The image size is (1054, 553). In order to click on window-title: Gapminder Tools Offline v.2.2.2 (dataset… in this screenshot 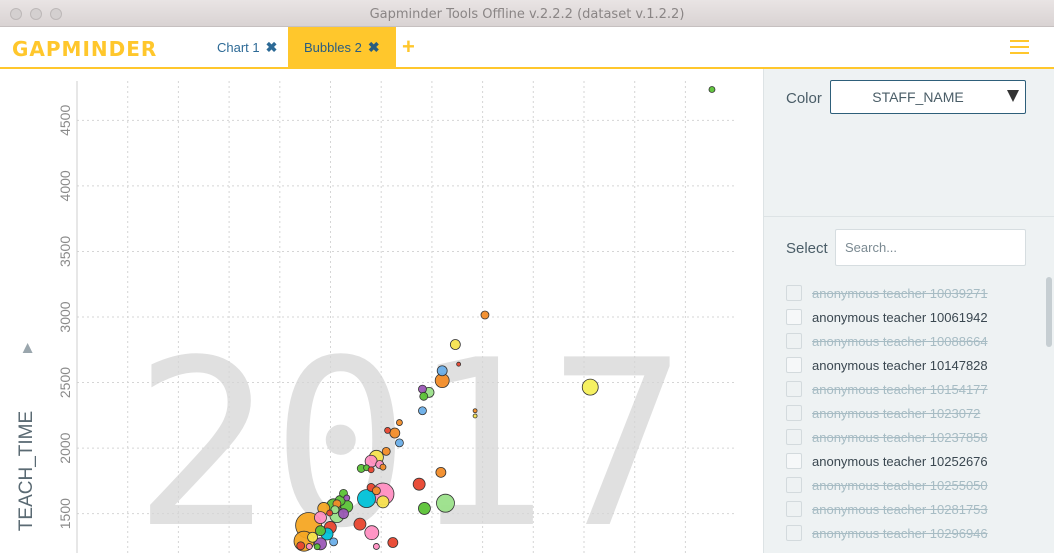, I will do `click(527, 14)`.